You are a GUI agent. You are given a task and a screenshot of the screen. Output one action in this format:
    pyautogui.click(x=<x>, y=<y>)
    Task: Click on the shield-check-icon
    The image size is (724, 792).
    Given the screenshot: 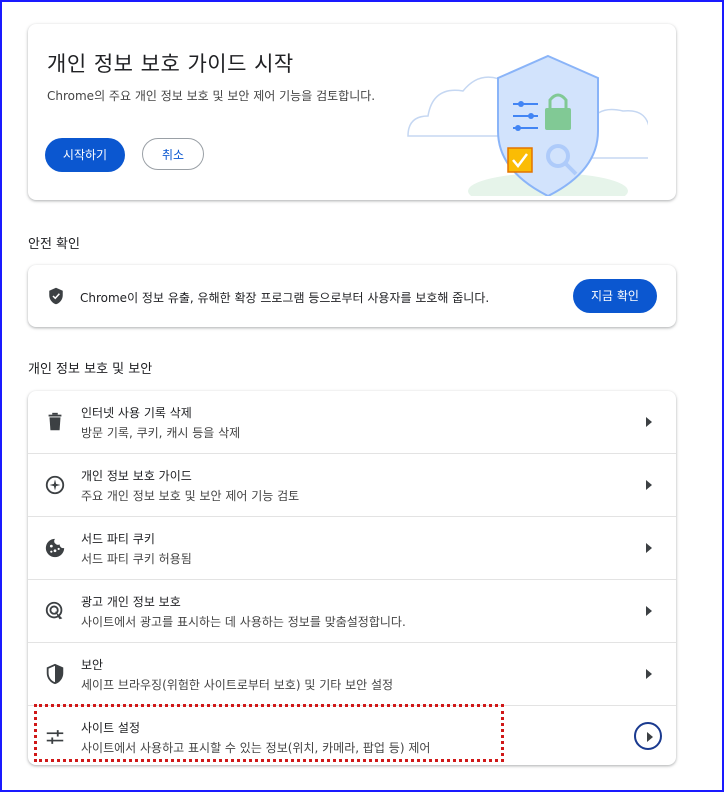 What is the action you would take?
    pyautogui.click(x=56, y=296)
    